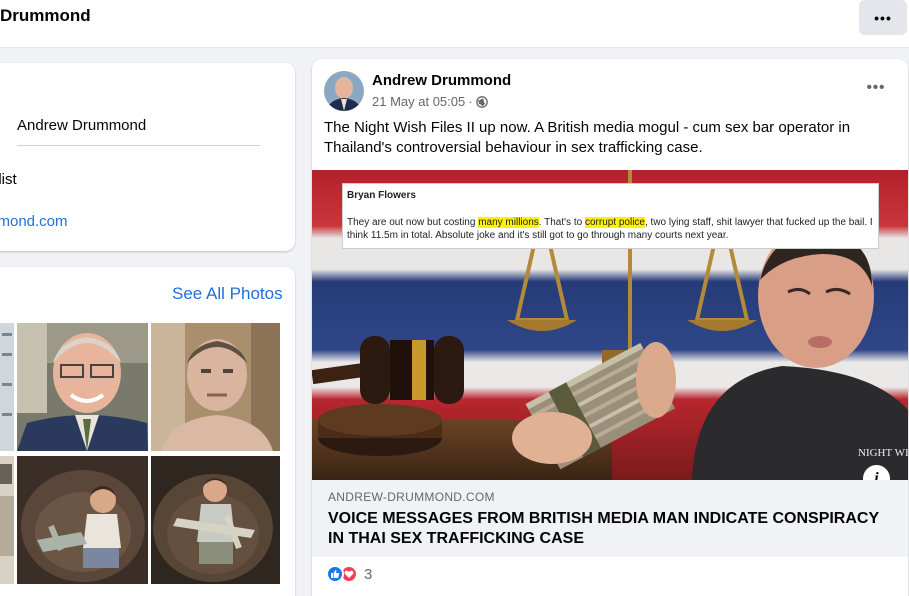 Image resolution: width=909 pixels, height=596 pixels. What do you see at coordinates (876, 88) in the screenshot?
I see `post-more-button: •••` at bounding box center [876, 88].